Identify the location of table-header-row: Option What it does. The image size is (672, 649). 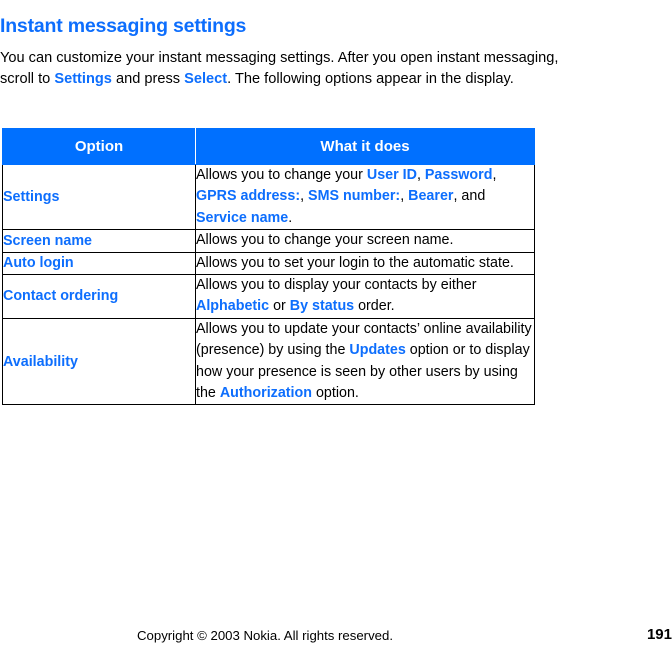
(268, 146).